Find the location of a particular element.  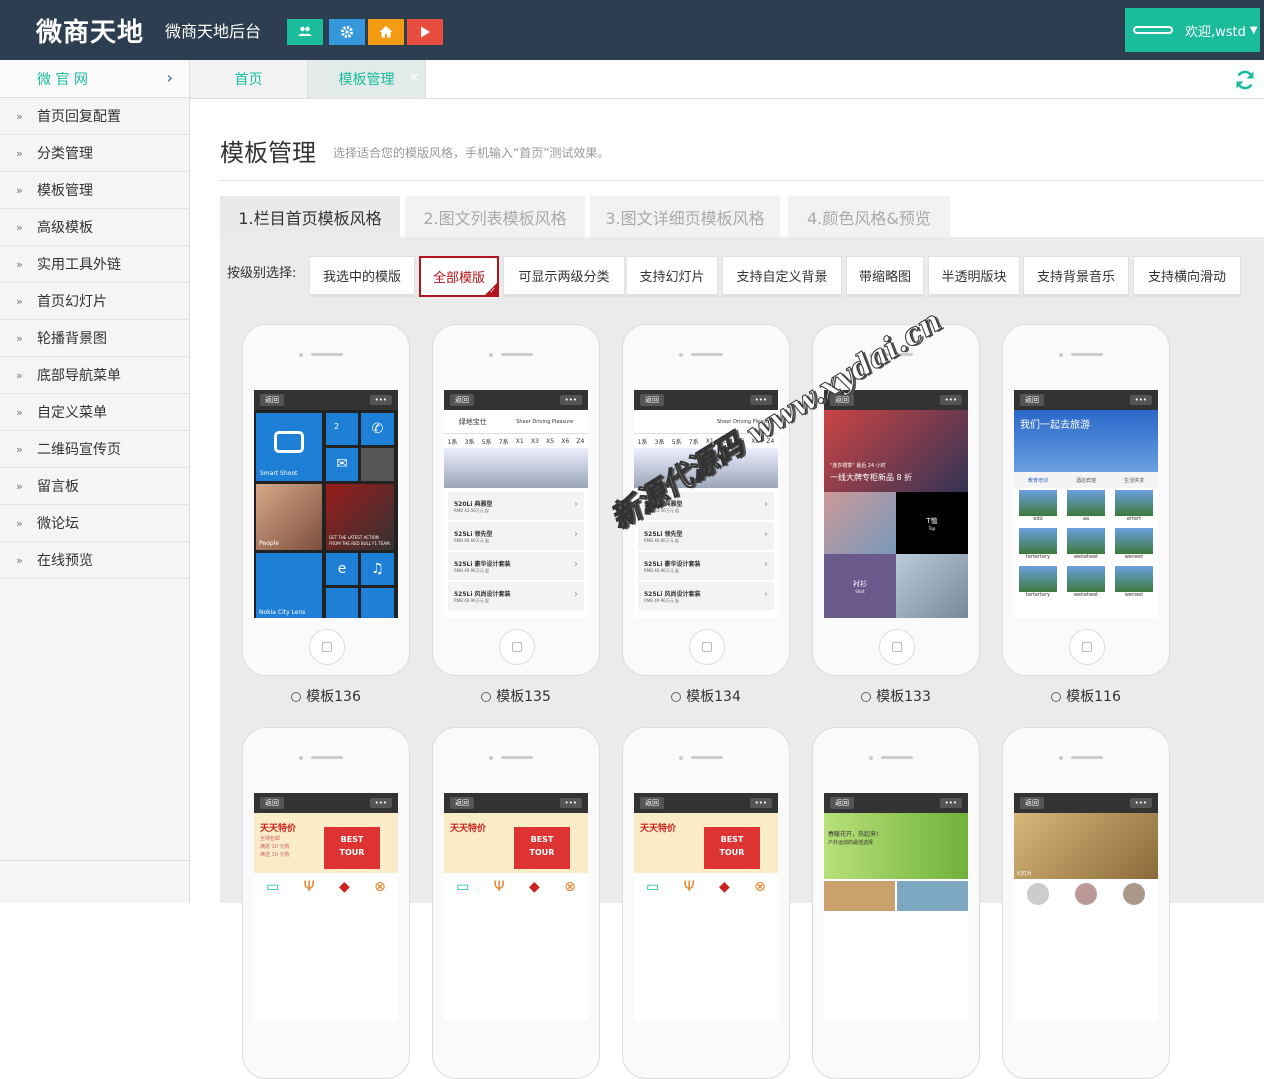

chevron-right-icon: › is located at coordinates (576, 594).